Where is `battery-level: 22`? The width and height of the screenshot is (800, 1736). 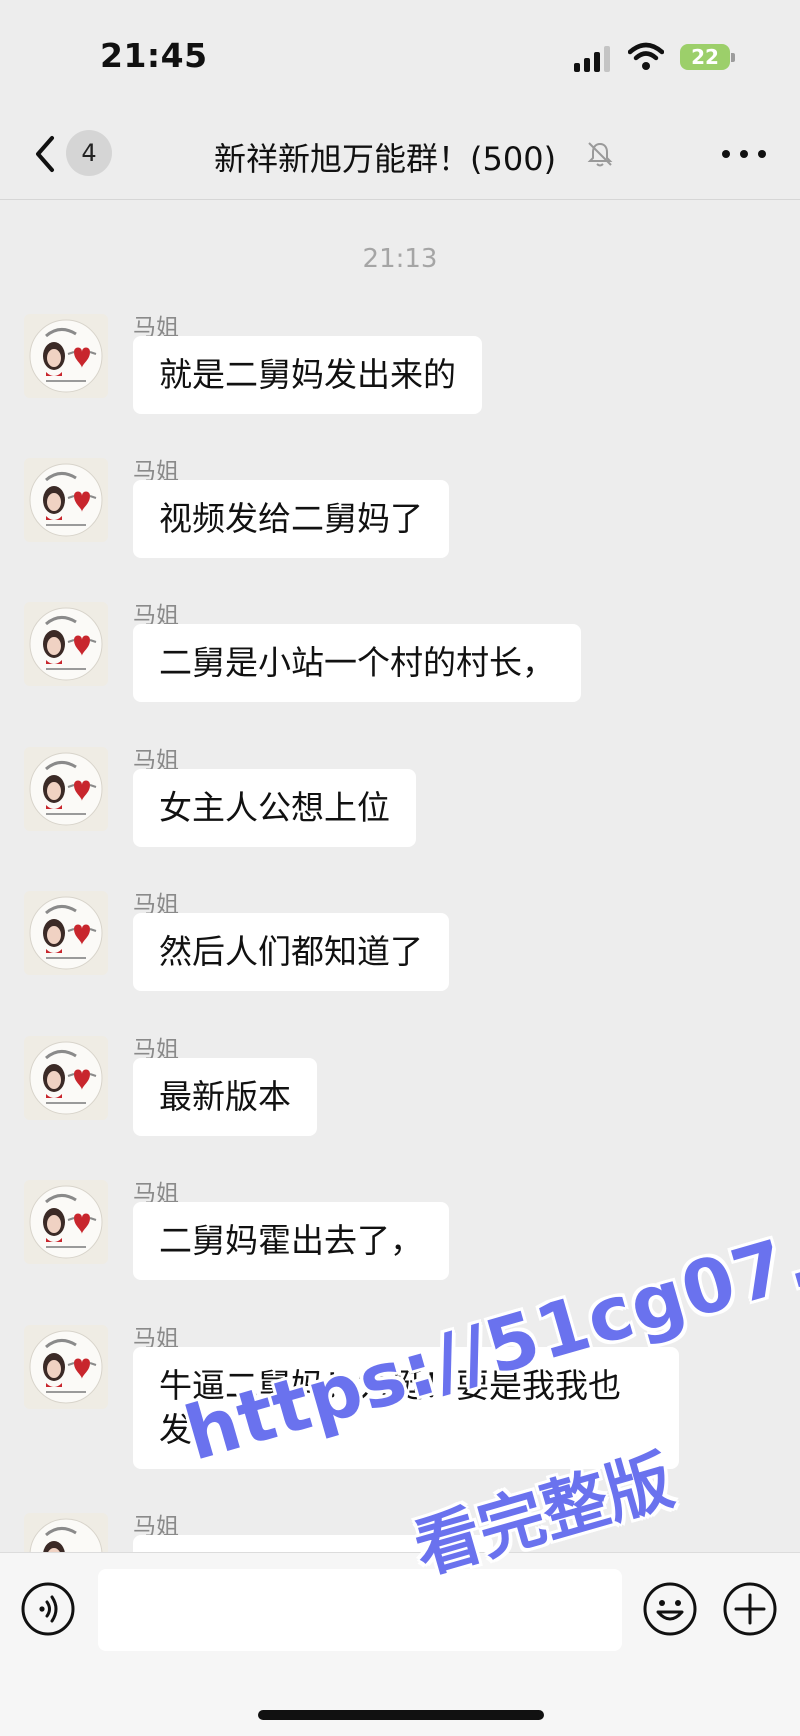
battery-level: 22 is located at coordinates (705, 57).